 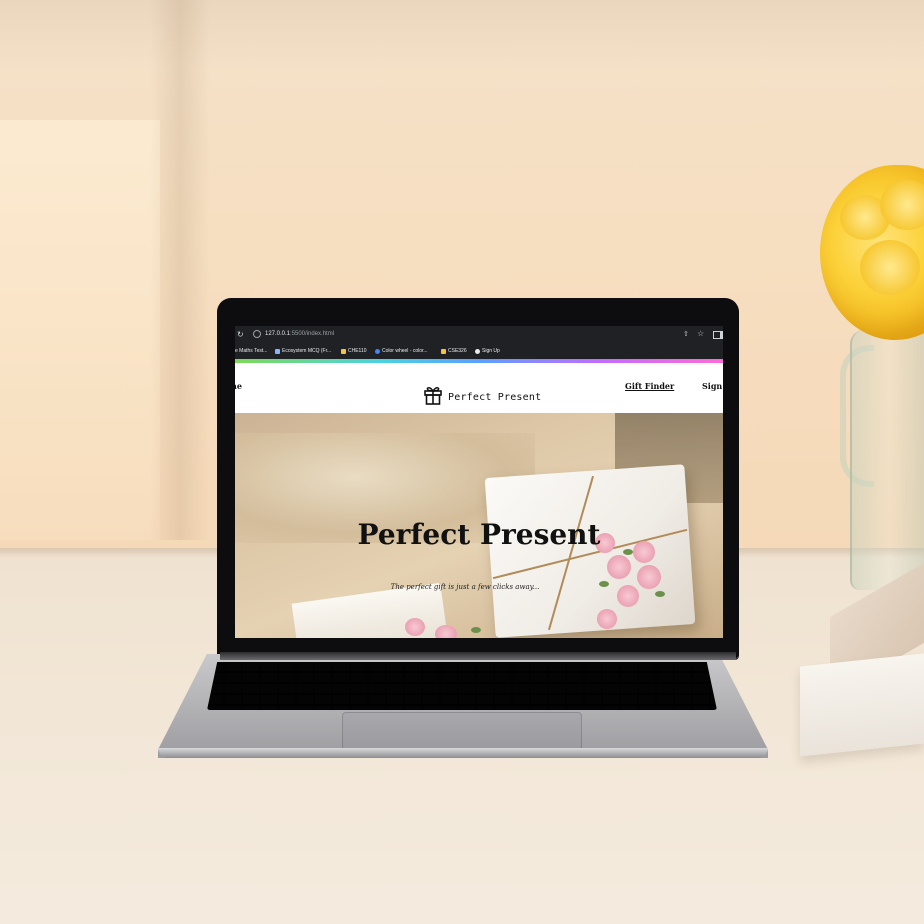 What do you see at coordinates (712, 386) in the screenshot?
I see `nav-link-sign-up: Sign U` at bounding box center [712, 386].